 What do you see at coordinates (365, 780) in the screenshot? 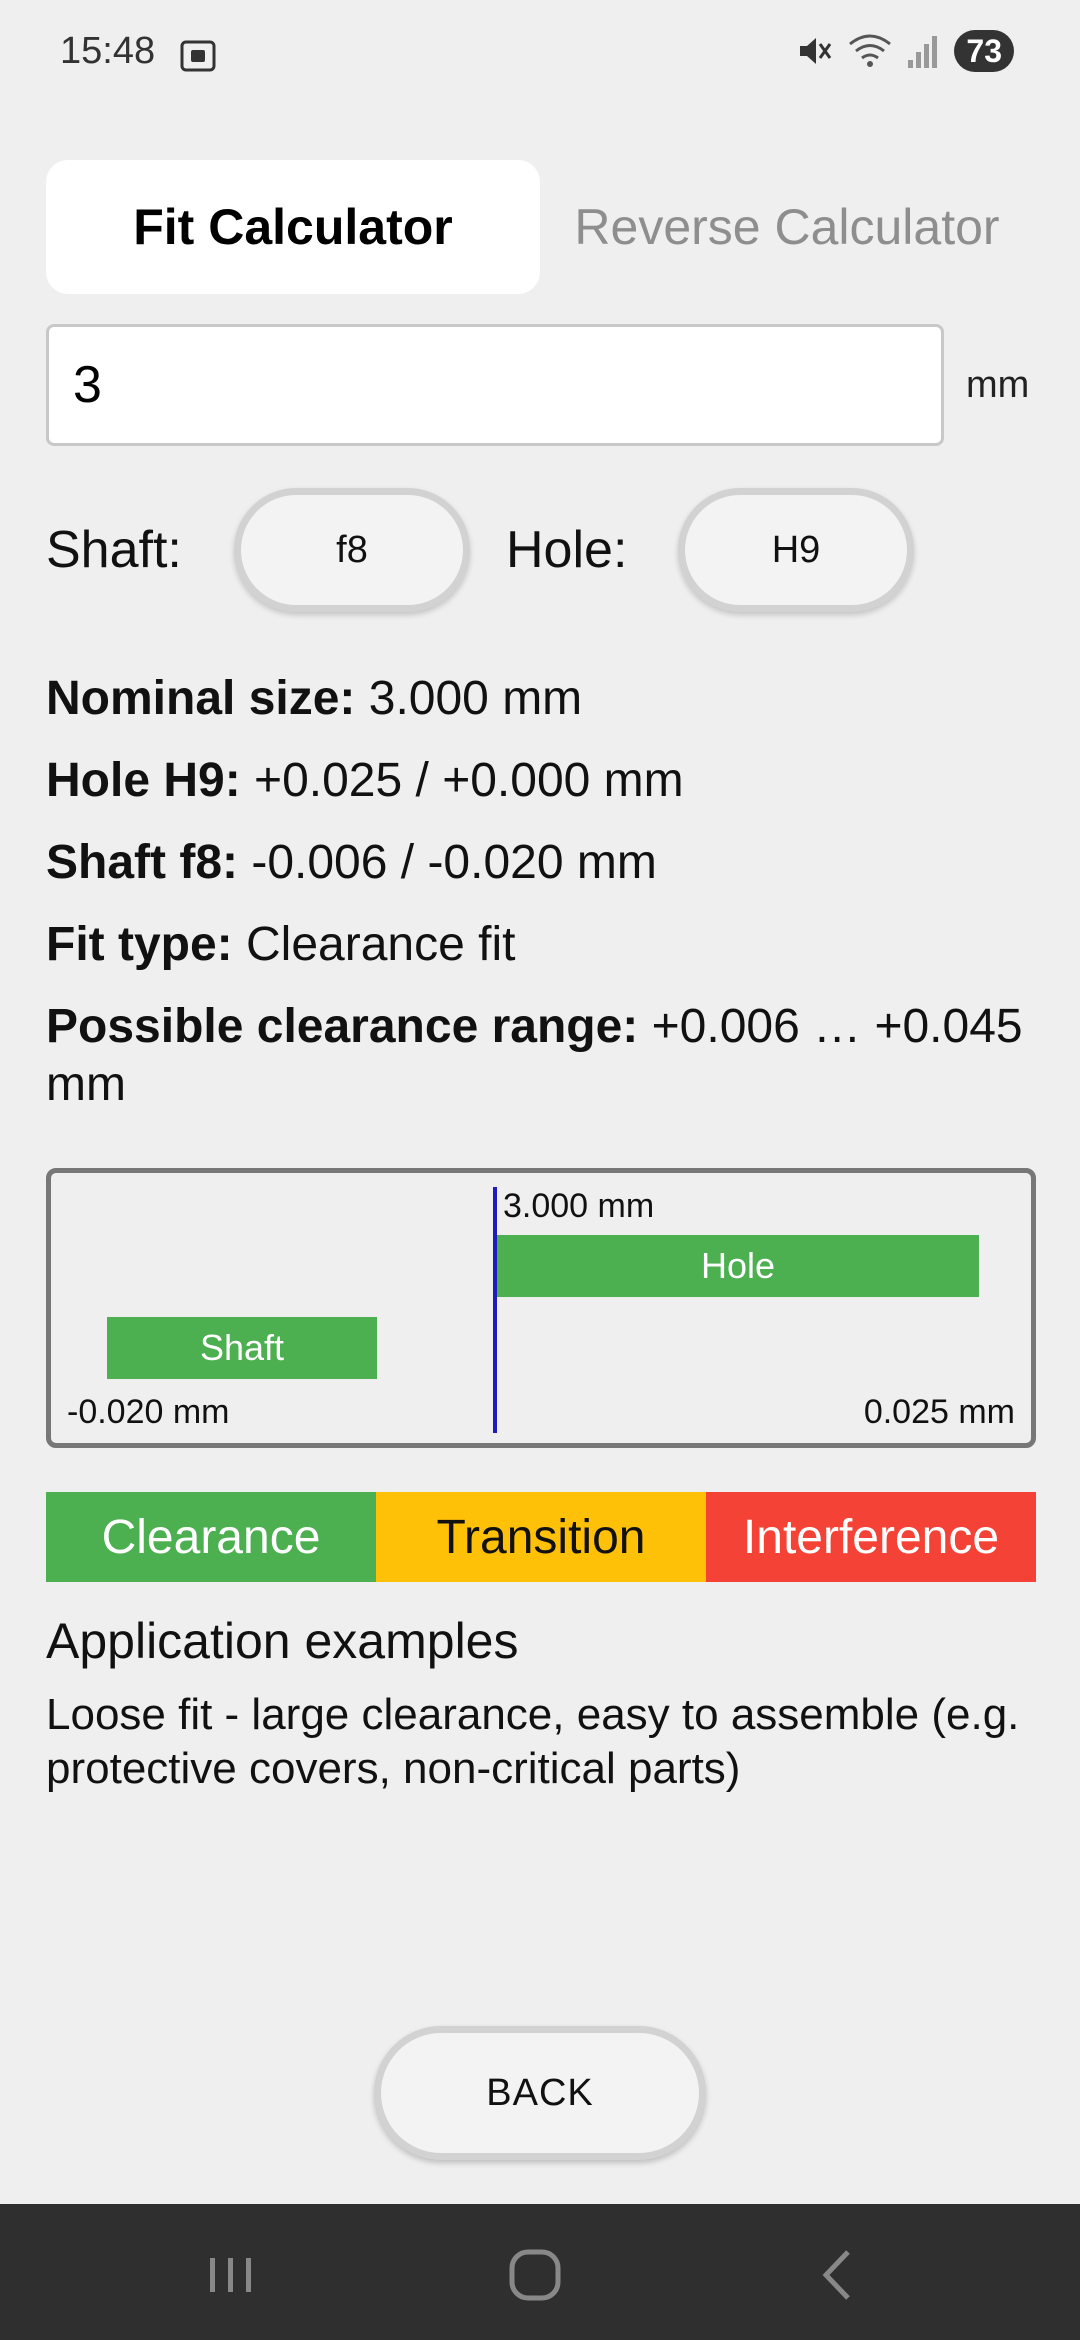
I see `hole-tolerance-result: Hole H9: +0.025 / +0.000 mm` at bounding box center [365, 780].